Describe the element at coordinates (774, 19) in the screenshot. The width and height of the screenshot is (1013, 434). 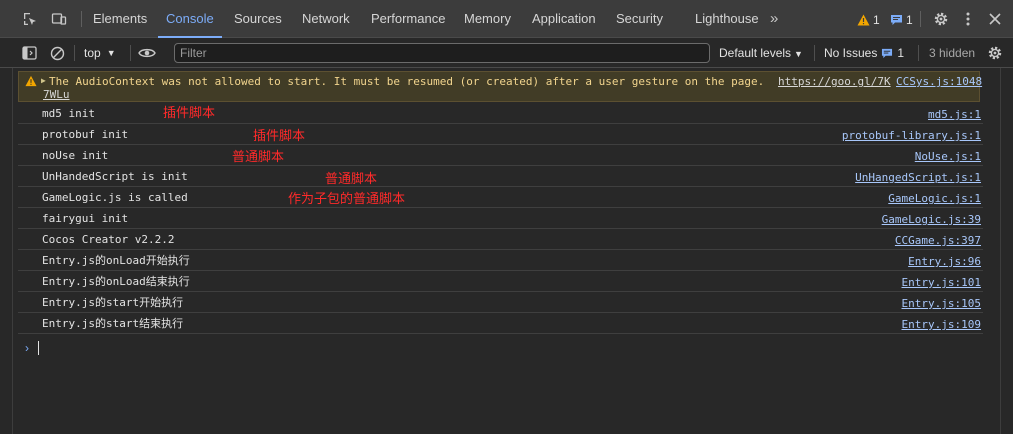
I see `more-tabs-button: »` at that location.